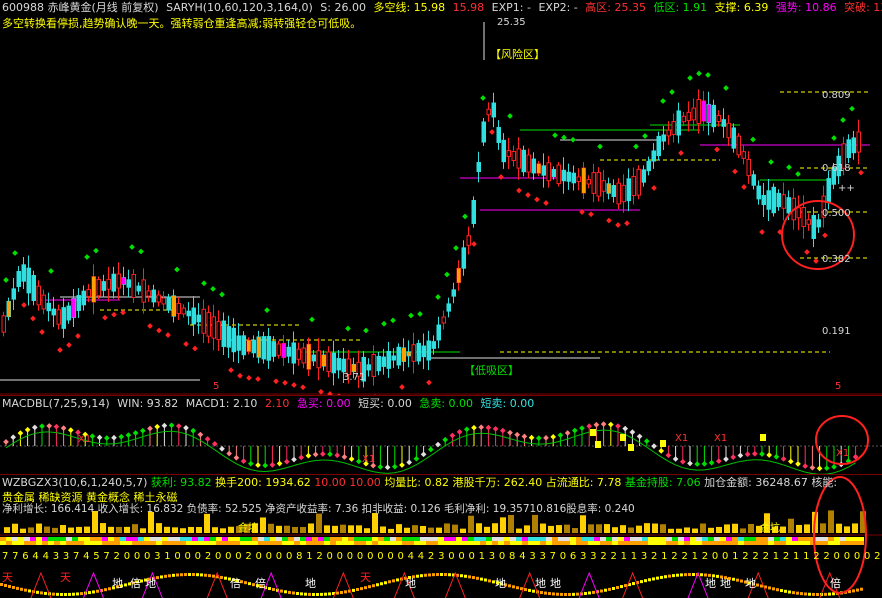 The image size is (882, 598). What do you see at coordinates (74, 482) in the screenshot?
I see `finance-title: WZBGZX3(10,6,1,240,5,7)` at bounding box center [74, 482].